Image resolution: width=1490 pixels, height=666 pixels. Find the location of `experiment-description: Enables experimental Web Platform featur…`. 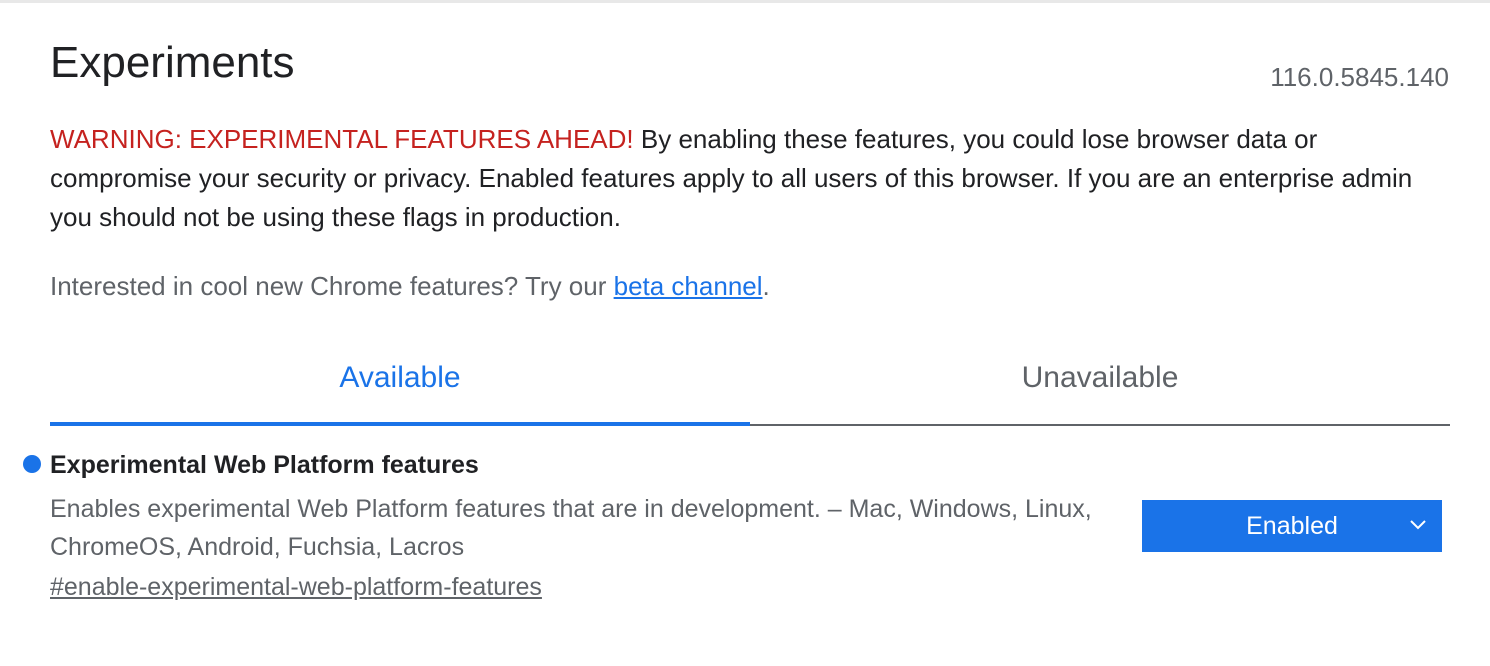

experiment-description: Enables experimental Web Platform featur… is located at coordinates (571, 528).